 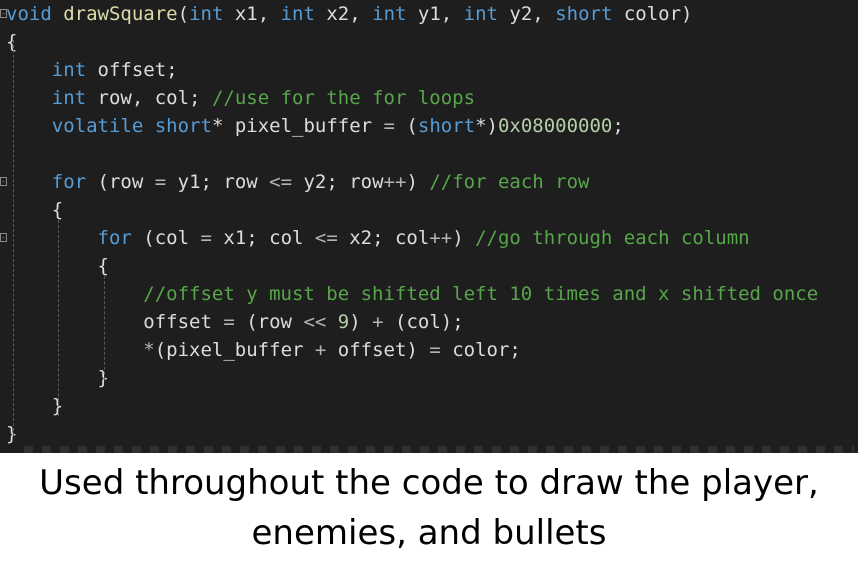 I want to click on code-token: //go through each column, so click(x=612, y=238).